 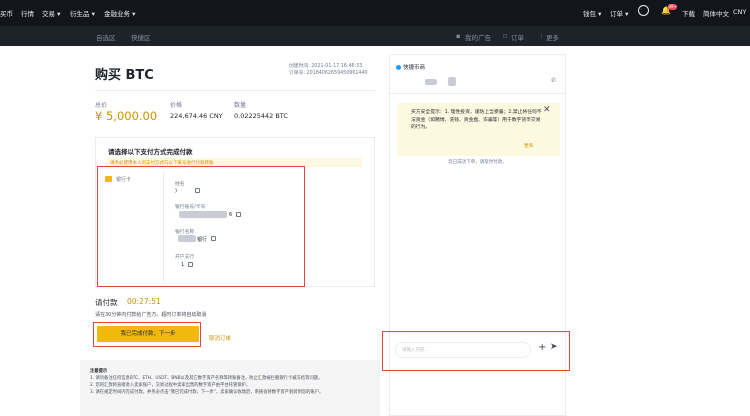 I want to click on created-time: 创建时间: 2021-01-17 16:46:33, so click(x=326, y=66).